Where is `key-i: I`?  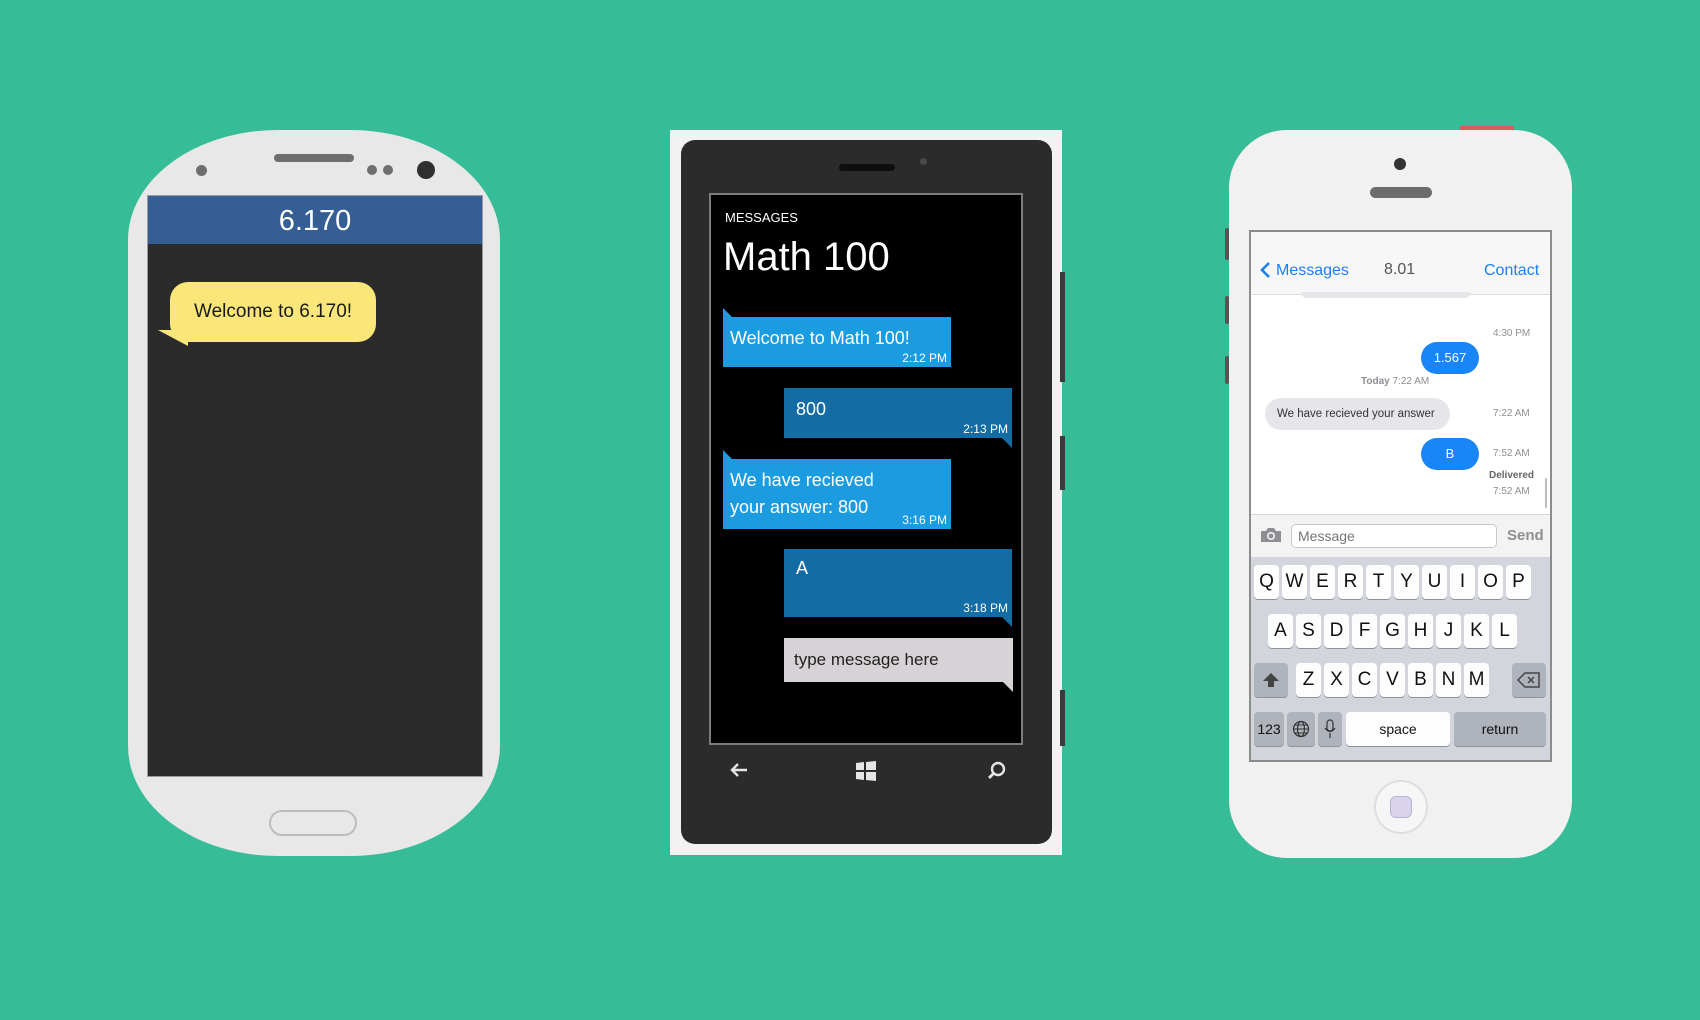
key-i: I is located at coordinates (1462, 582).